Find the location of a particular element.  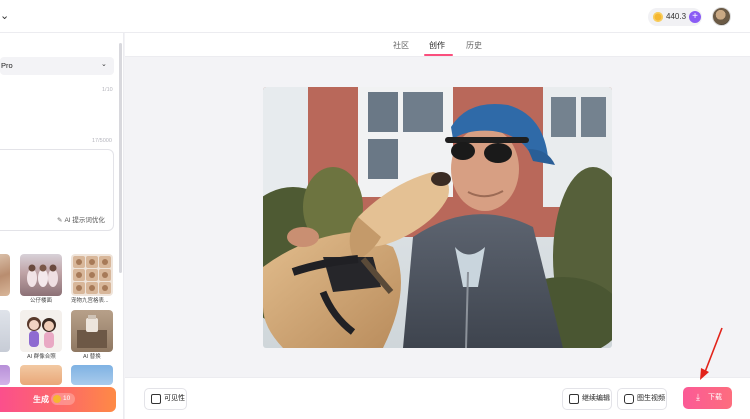

add-credits-icon: + is located at coordinates (695, 17).